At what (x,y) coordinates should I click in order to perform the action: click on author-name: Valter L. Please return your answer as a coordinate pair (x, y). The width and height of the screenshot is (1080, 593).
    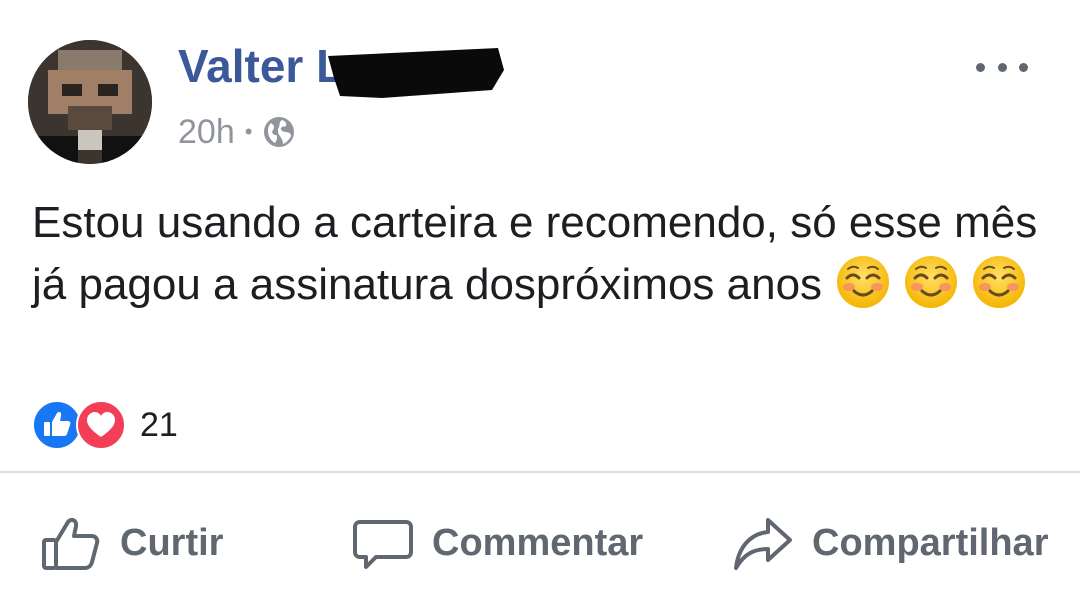
    Looking at the image, I should click on (261, 66).